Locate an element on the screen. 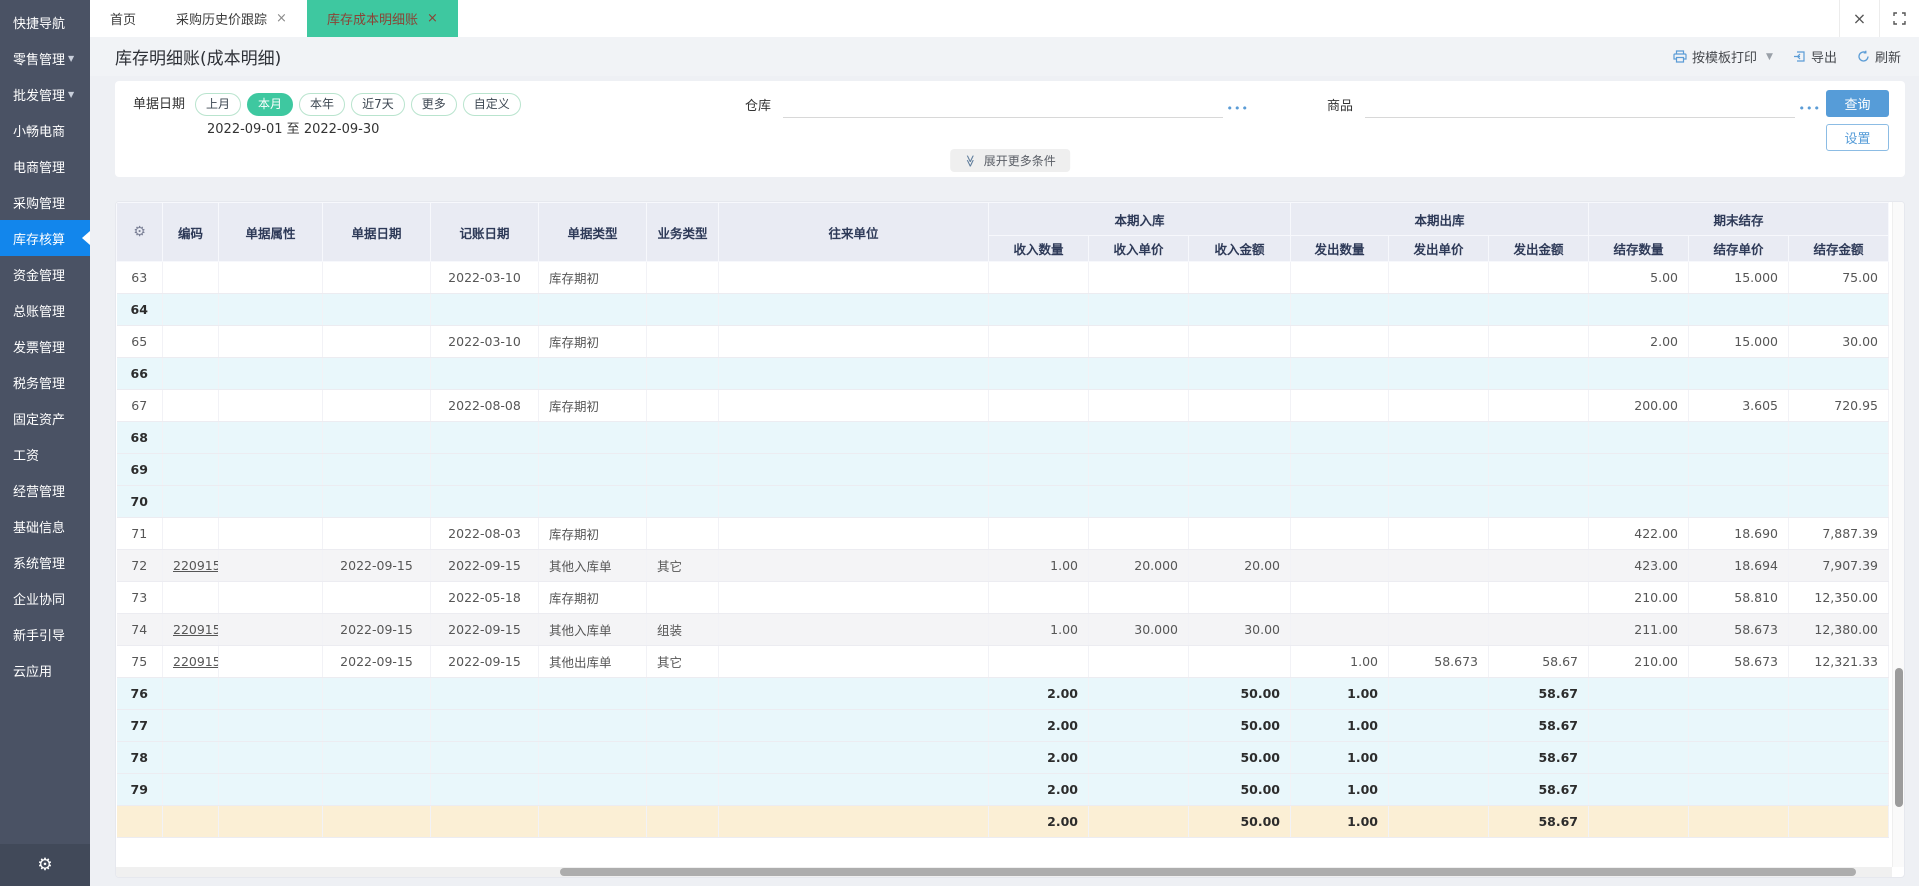 This screenshot has height=886, width=1919. sidebar-item-label: 云应用 is located at coordinates (33, 672).